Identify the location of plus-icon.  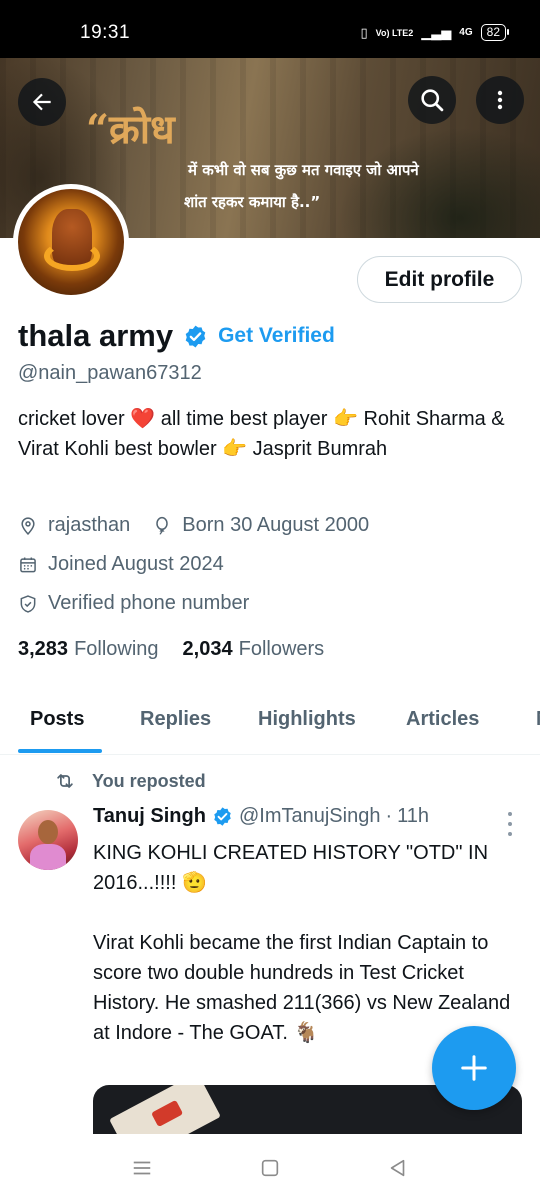
(474, 1068).